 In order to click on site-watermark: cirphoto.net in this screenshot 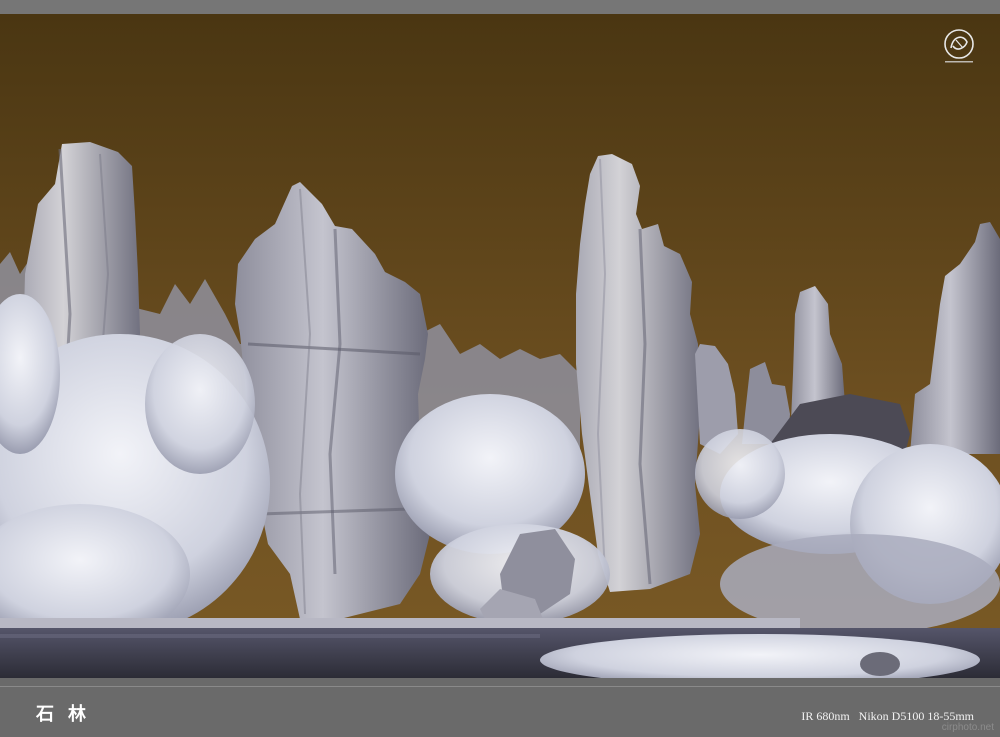, I will do `click(967, 727)`.